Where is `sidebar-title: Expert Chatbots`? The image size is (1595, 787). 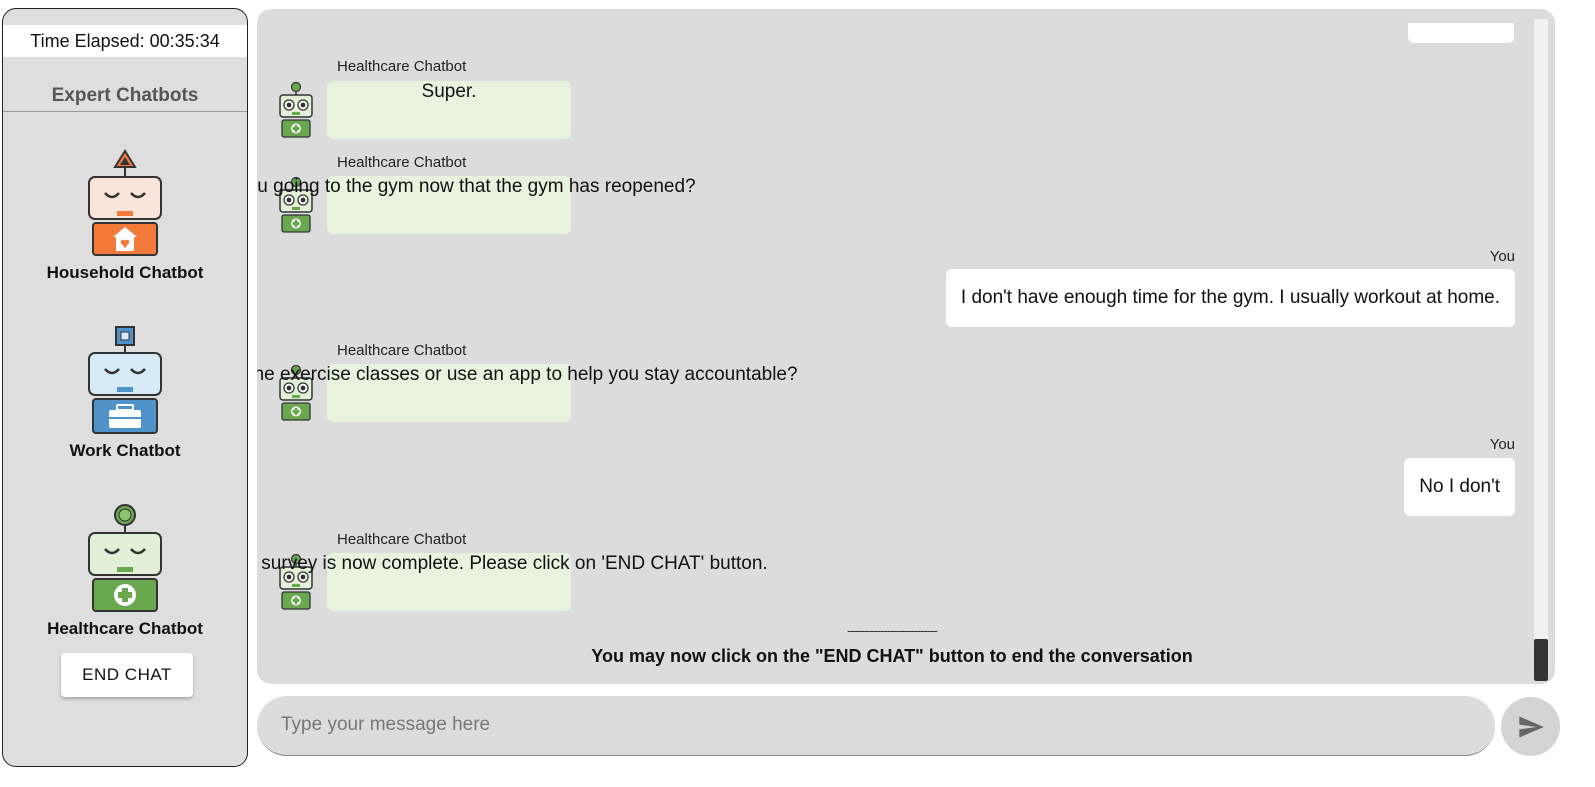 sidebar-title: Expert Chatbots is located at coordinates (125, 95).